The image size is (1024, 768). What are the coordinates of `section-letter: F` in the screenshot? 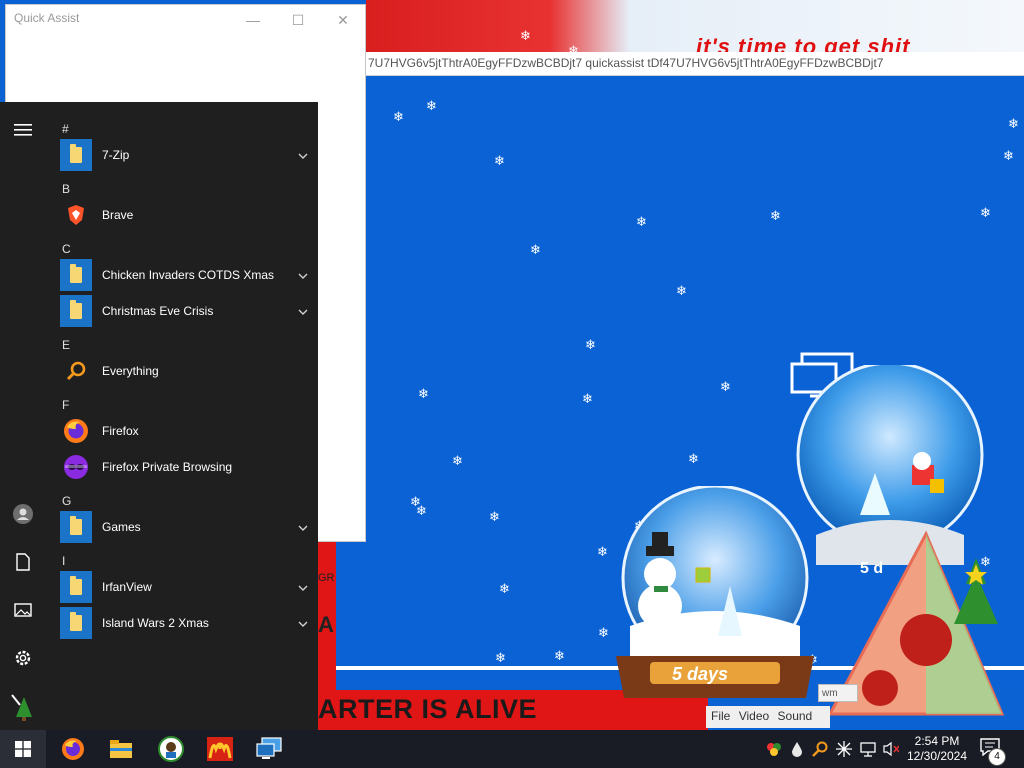 It's located at (65, 405).